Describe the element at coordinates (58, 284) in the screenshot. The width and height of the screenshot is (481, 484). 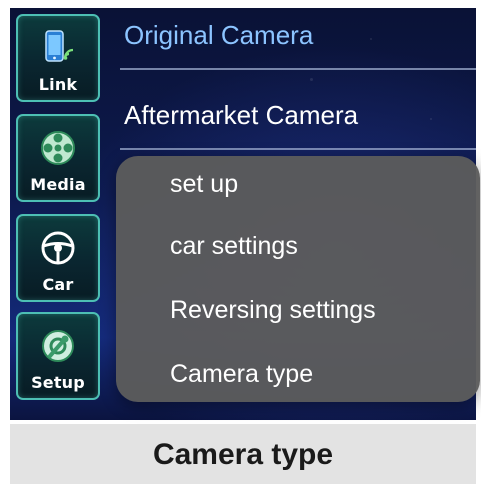
I see `sidebar-item-label: Car` at that location.